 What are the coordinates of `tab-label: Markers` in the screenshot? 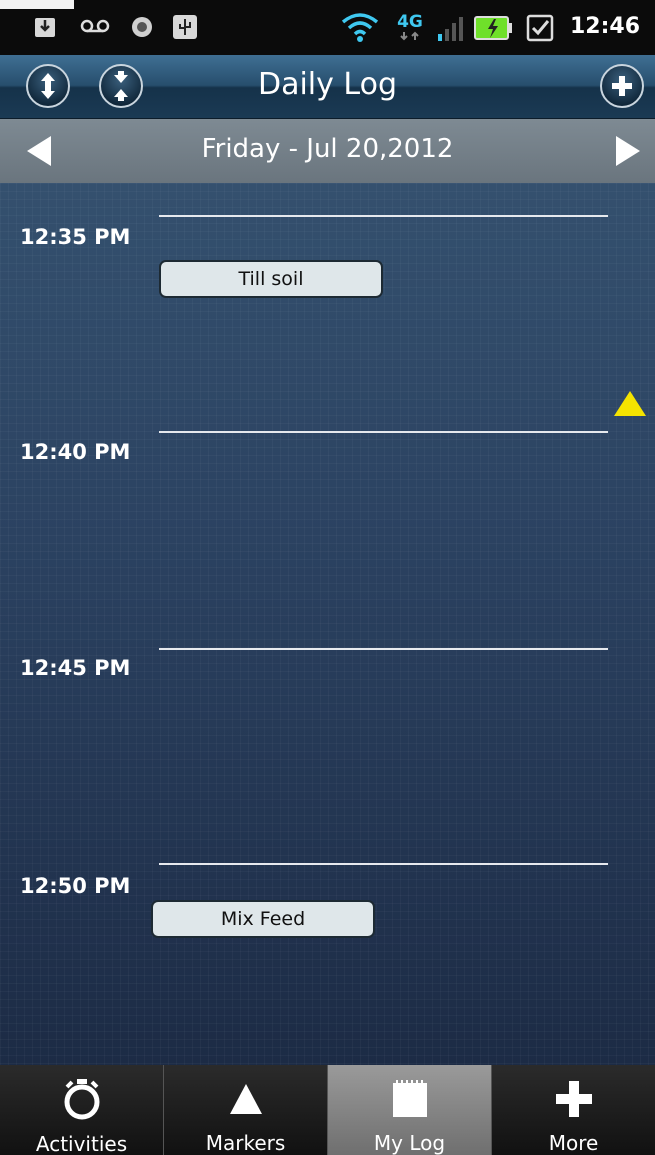 It's located at (245, 1143).